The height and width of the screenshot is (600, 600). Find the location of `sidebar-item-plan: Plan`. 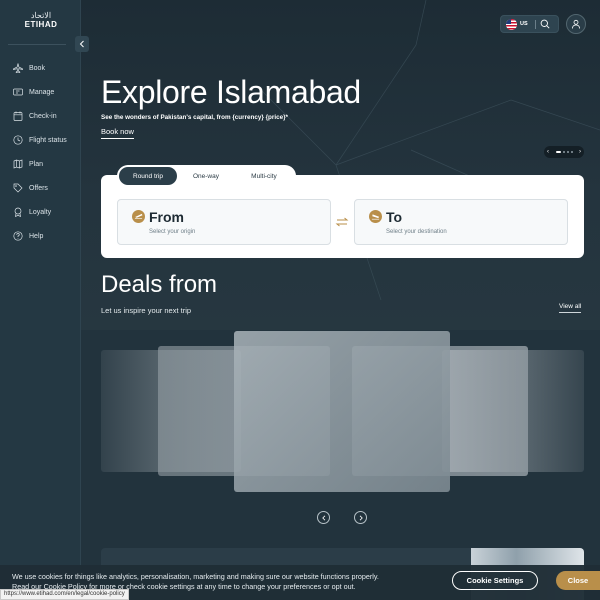

sidebar-item-plan: Plan is located at coordinates (40, 164).